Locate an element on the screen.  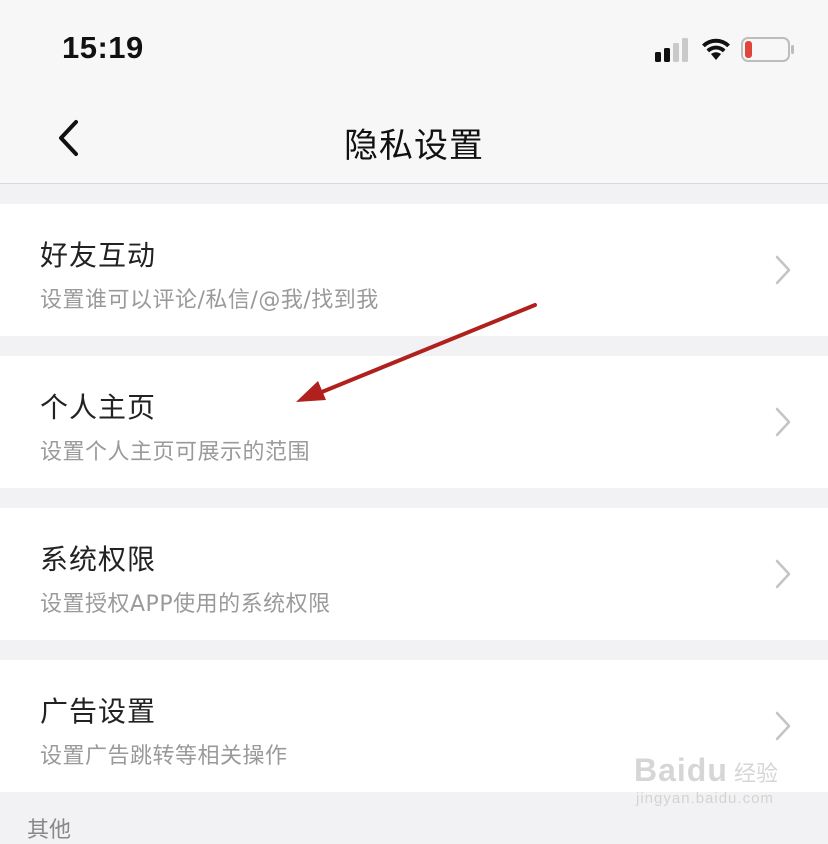
wifi-icon is located at coordinates (716, 49).